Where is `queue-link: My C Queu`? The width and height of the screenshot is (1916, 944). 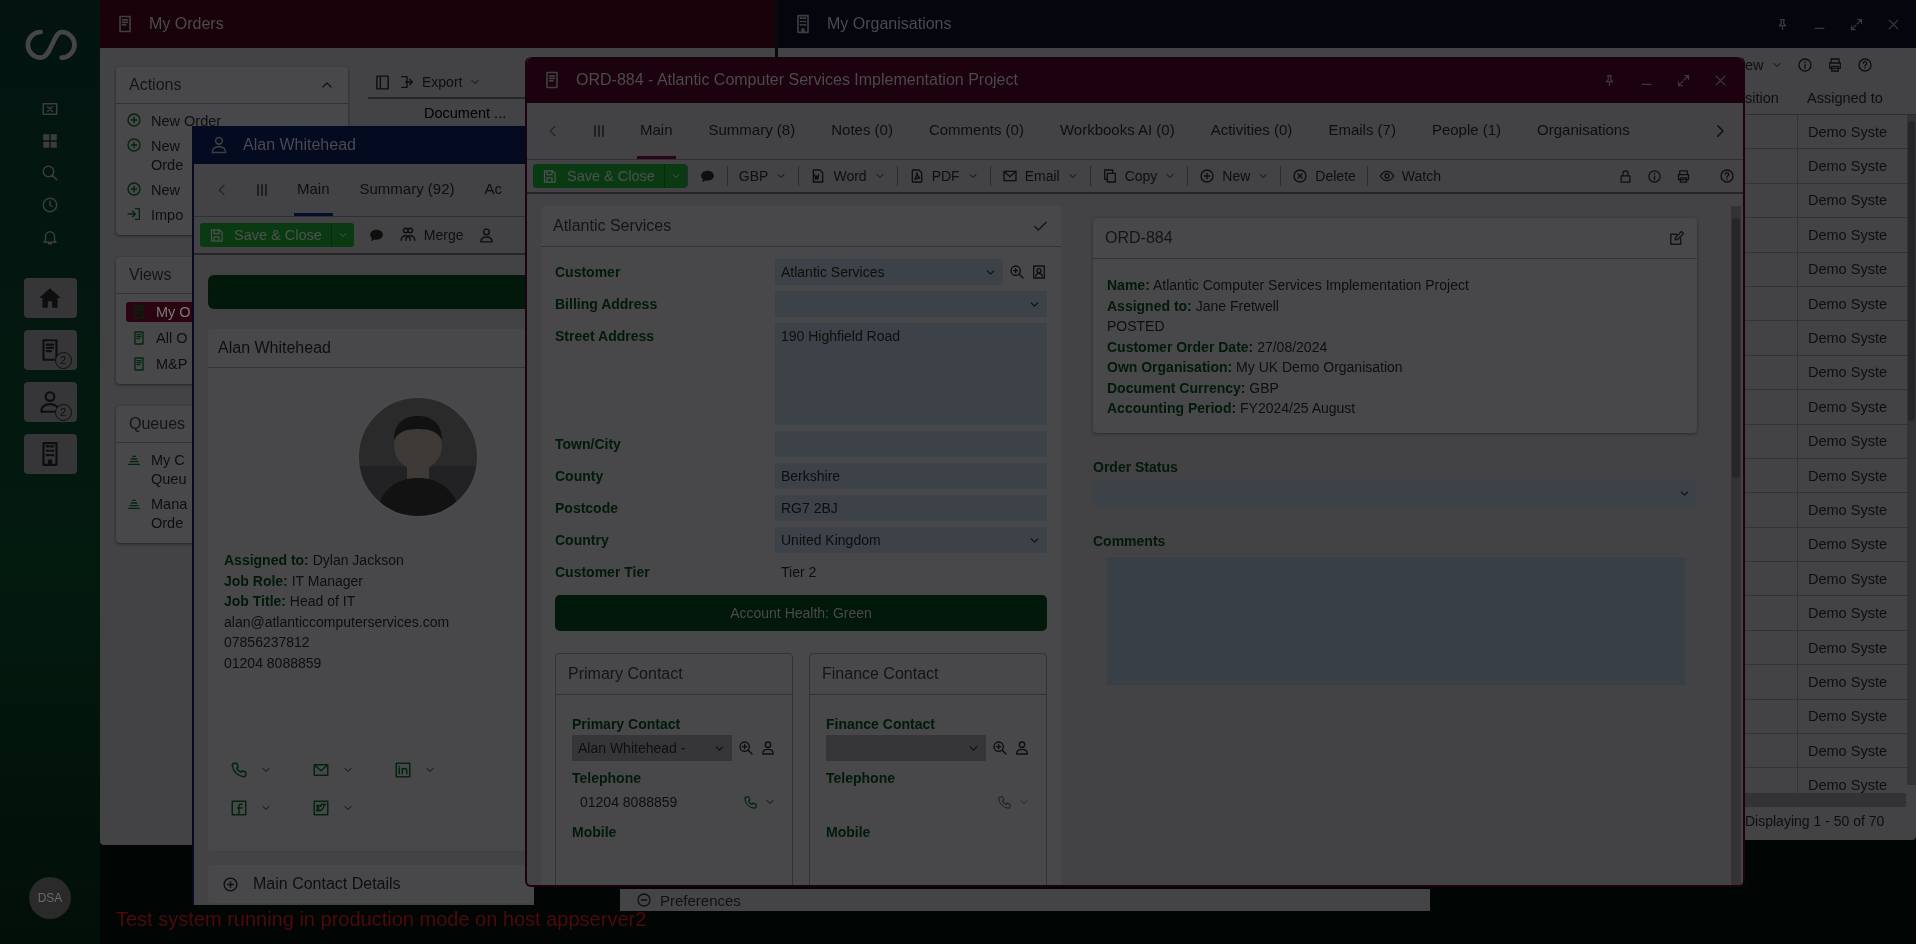 queue-link: My C Queu is located at coordinates (169, 470).